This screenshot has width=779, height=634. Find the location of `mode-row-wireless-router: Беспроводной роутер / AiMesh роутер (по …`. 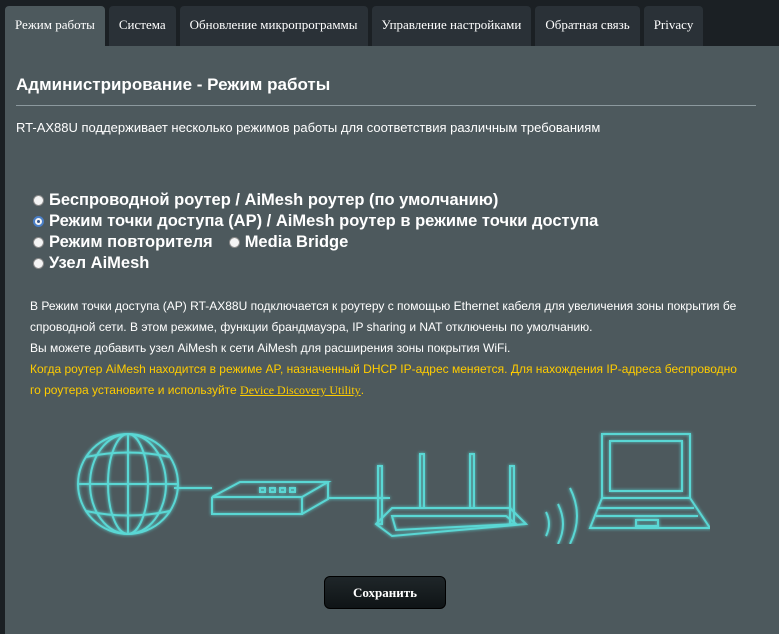

mode-row-wireless-router: Беспроводной роутер / AiMesh роутер (по … is located at coordinates (315, 200).